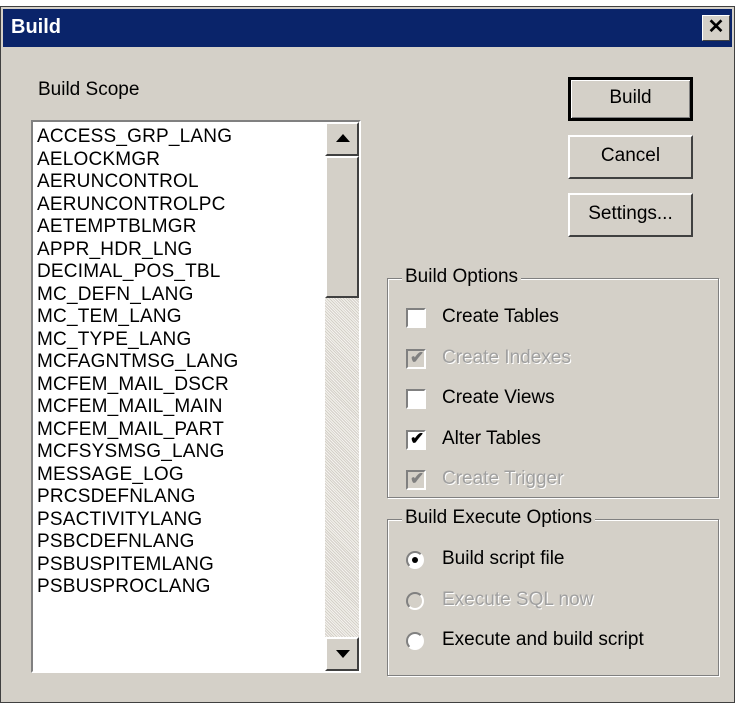 The image size is (736, 703). What do you see at coordinates (137, 385) in the screenshot?
I see `list-item: MCFEM_MAIL_DSCR` at bounding box center [137, 385].